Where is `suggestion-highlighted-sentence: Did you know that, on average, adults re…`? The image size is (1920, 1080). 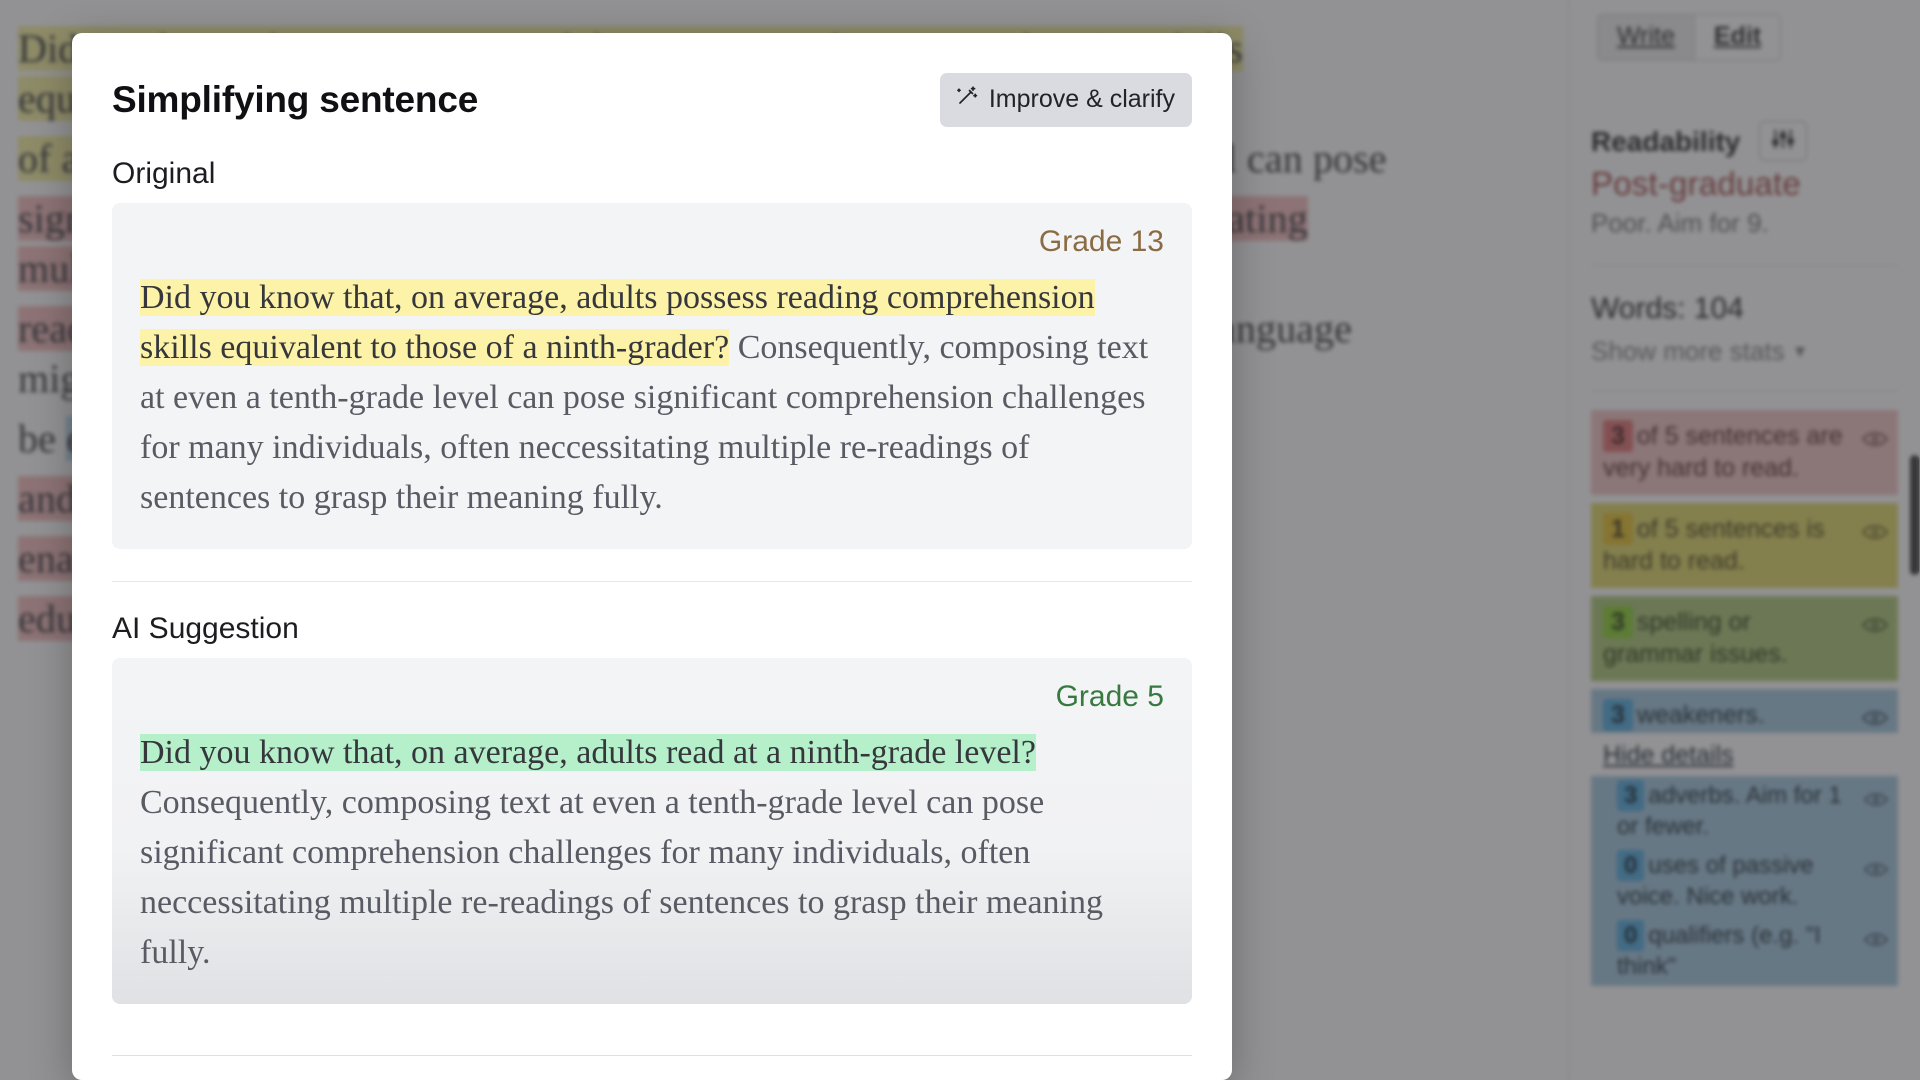 suggestion-highlighted-sentence: Did you know that, on average, adults re… is located at coordinates (588, 752).